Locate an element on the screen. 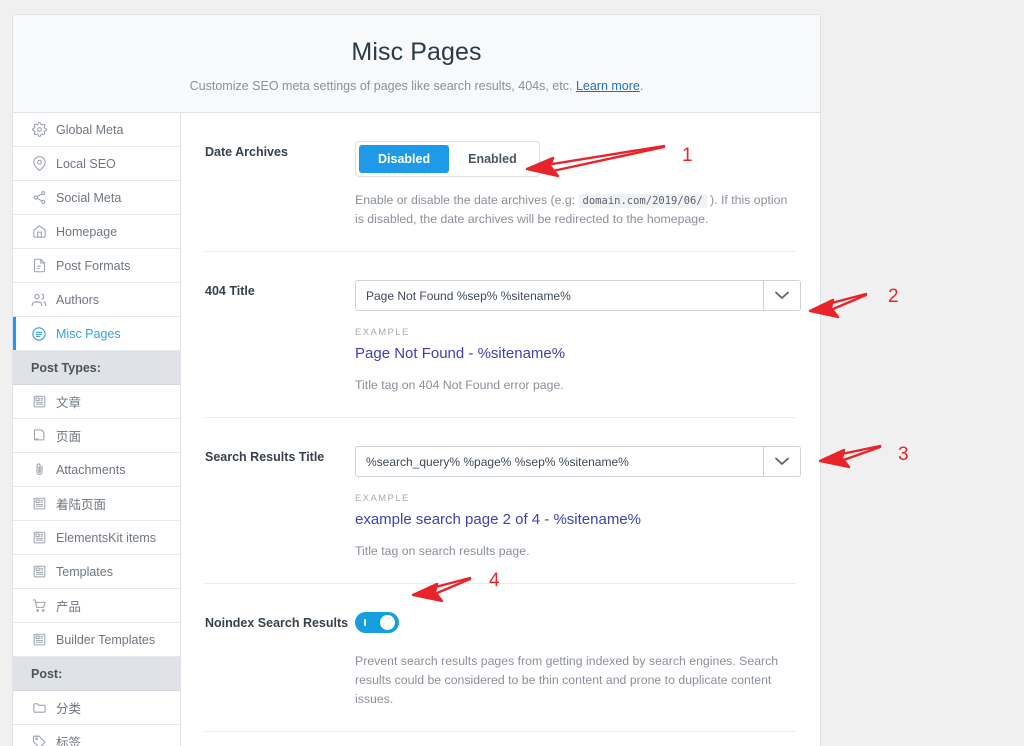 The image size is (1024, 746). gear-icon is located at coordinates (39, 130).